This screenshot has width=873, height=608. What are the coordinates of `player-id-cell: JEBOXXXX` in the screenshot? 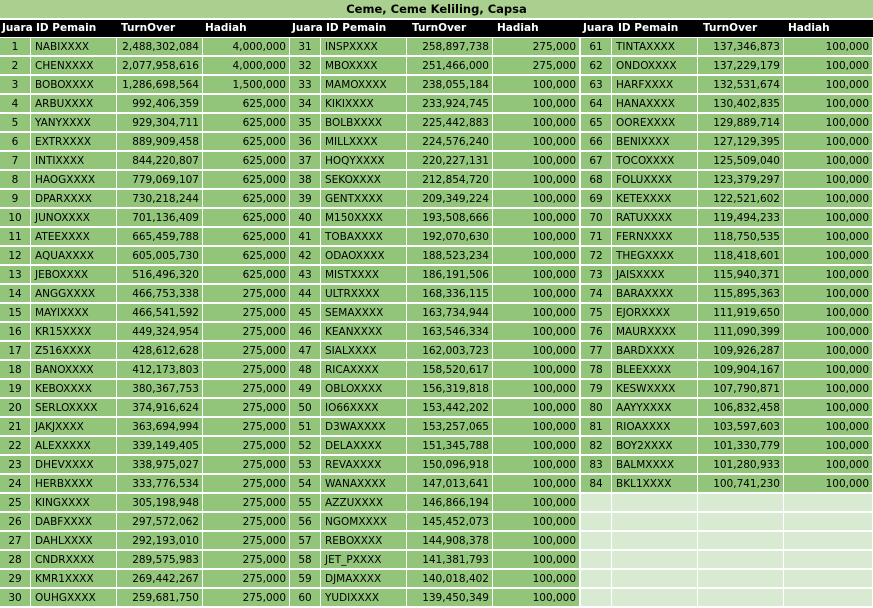 It's located at (74, 275).